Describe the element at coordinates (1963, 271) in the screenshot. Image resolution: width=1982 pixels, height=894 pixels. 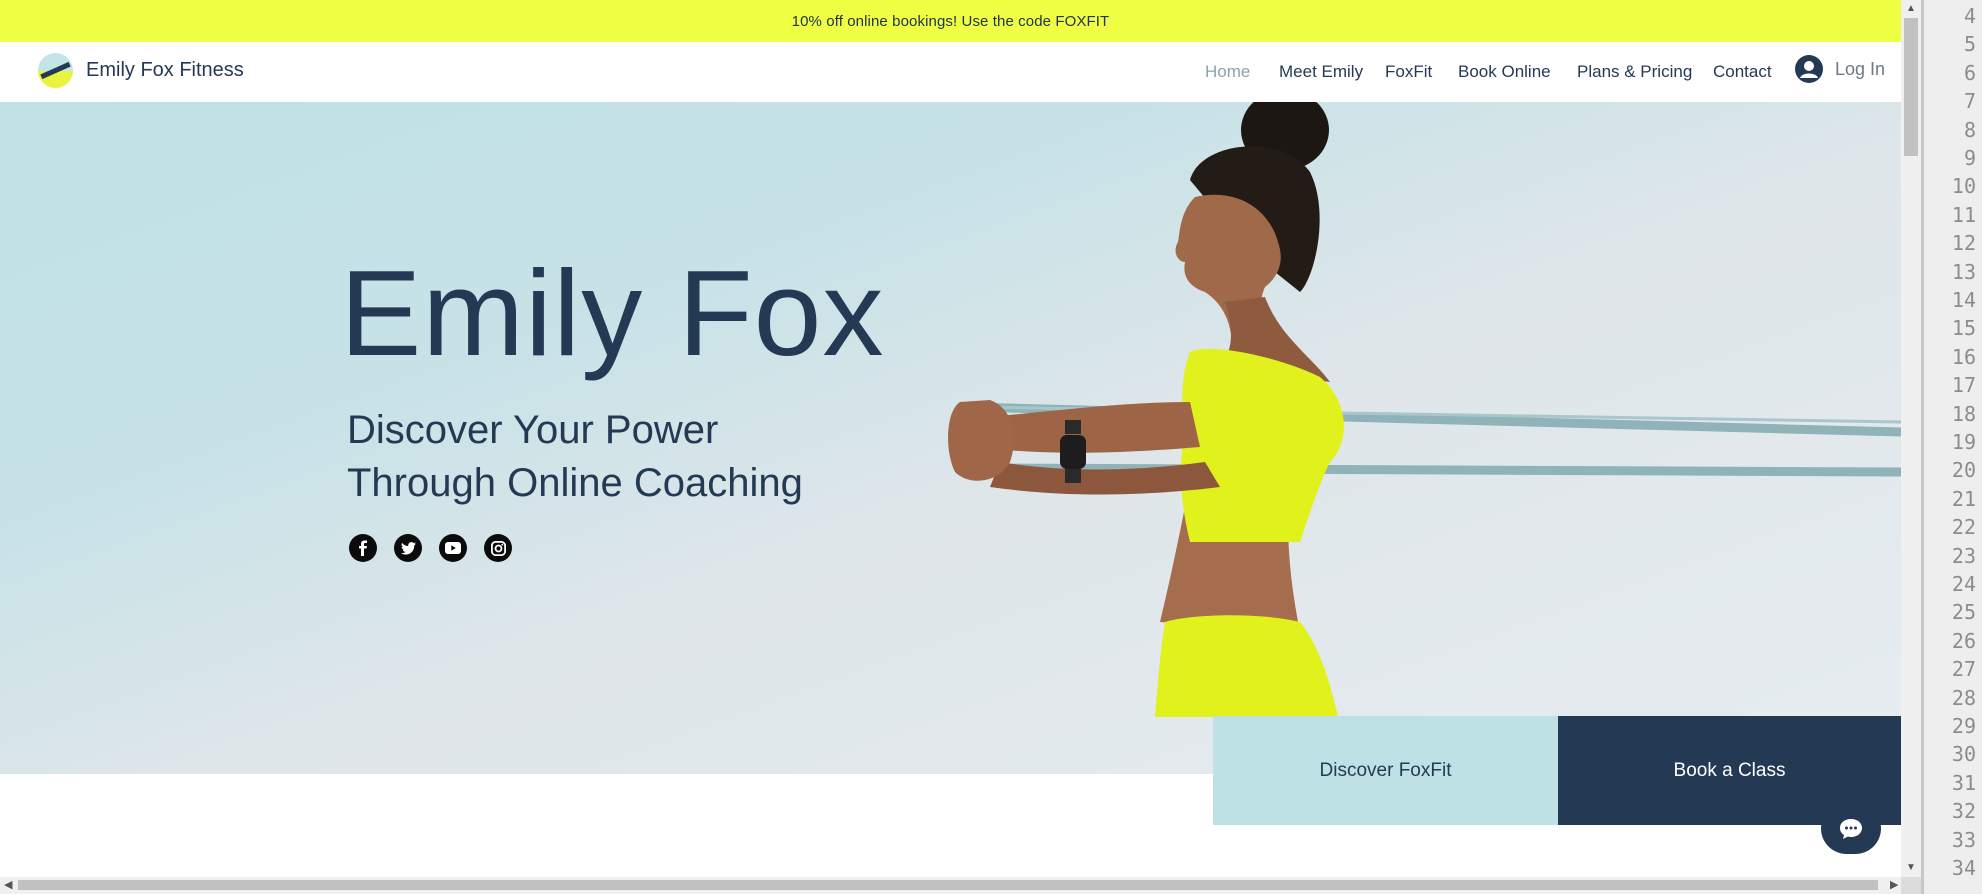
I see `line-number: 13` at that location.